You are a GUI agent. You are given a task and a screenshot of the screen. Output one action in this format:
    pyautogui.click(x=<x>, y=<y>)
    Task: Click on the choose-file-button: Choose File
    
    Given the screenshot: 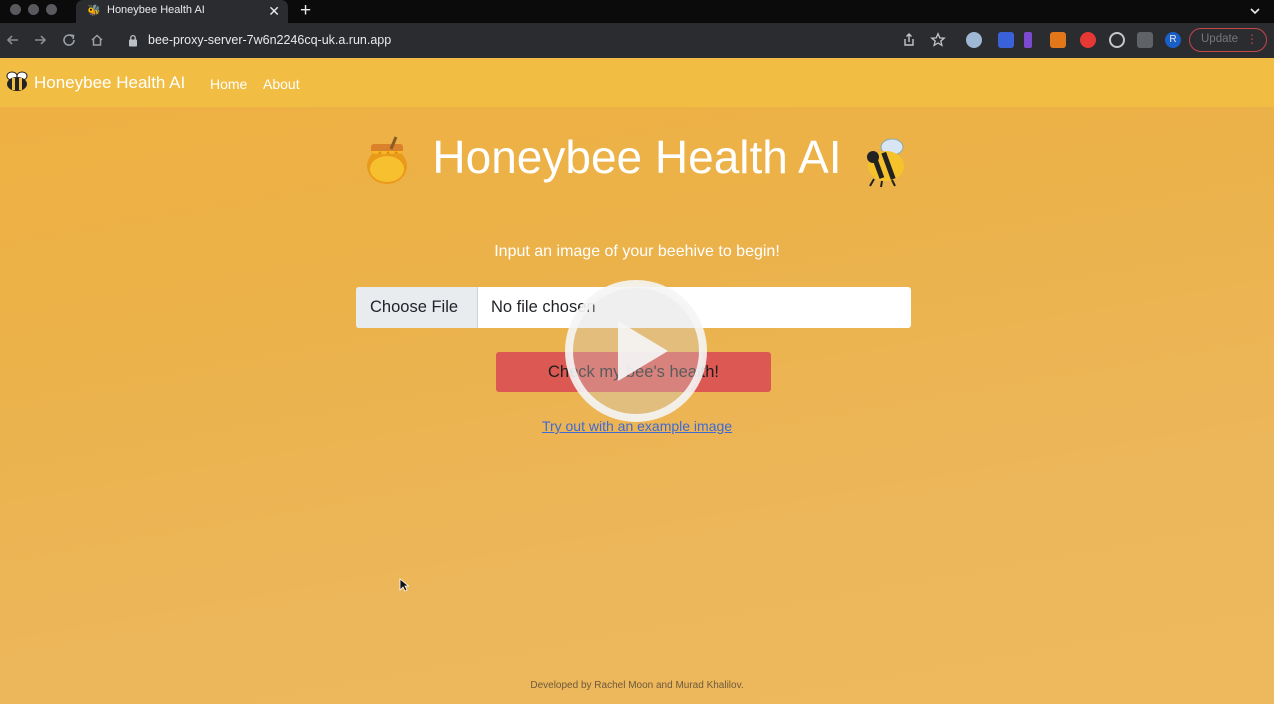 What is the action you would take?
    pyautogui.click(x=417, y=307)
    